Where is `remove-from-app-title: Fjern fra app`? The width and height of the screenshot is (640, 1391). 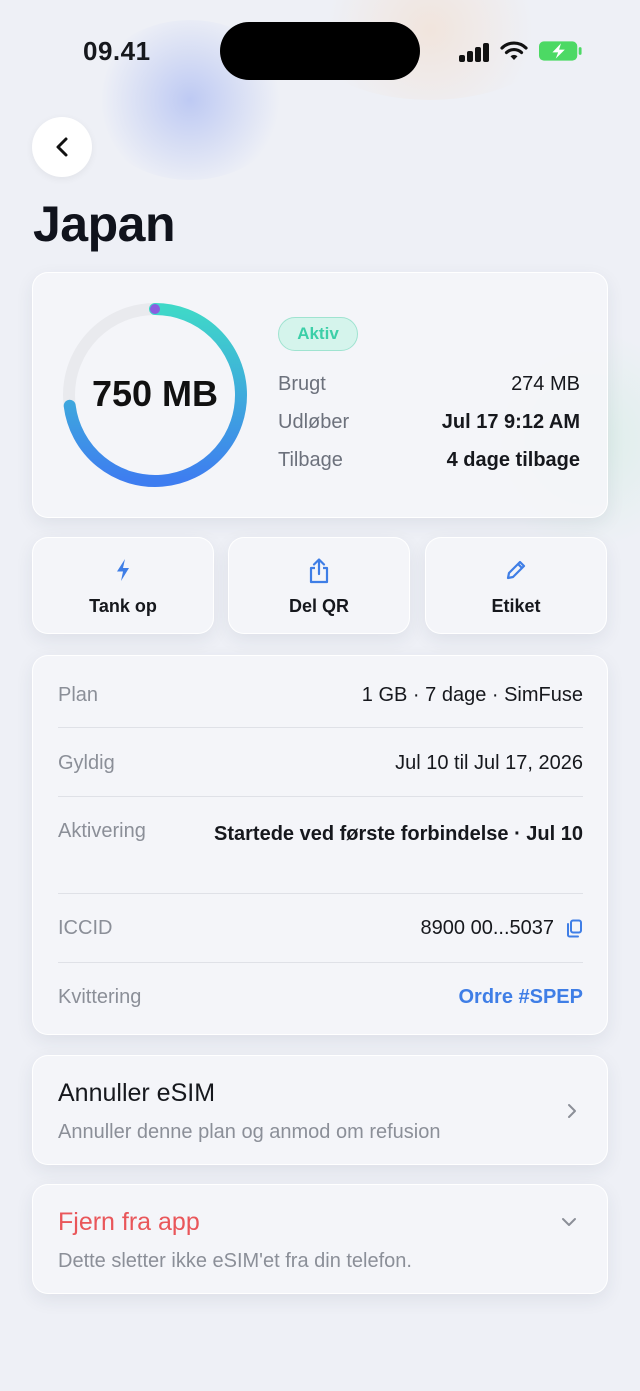 remove-from-app-title: Fjern fra app is located at coordinates (129, 1222).